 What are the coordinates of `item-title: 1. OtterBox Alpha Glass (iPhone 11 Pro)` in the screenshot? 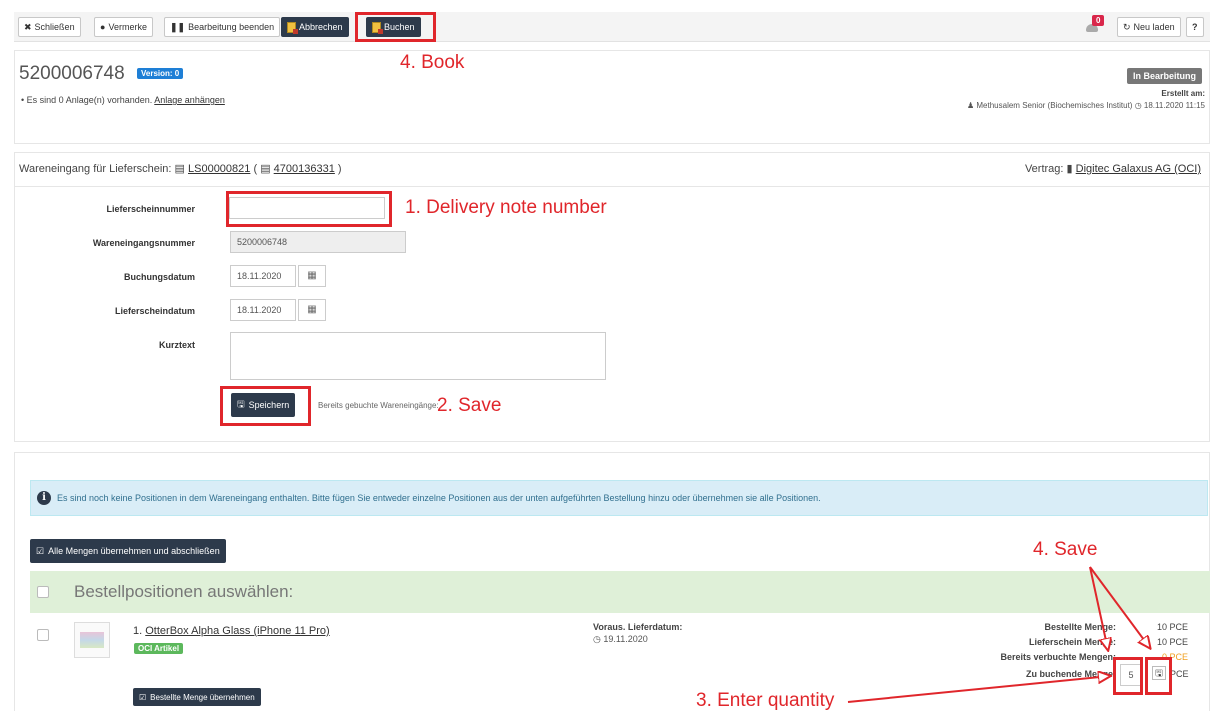 It's located at (231, 631).